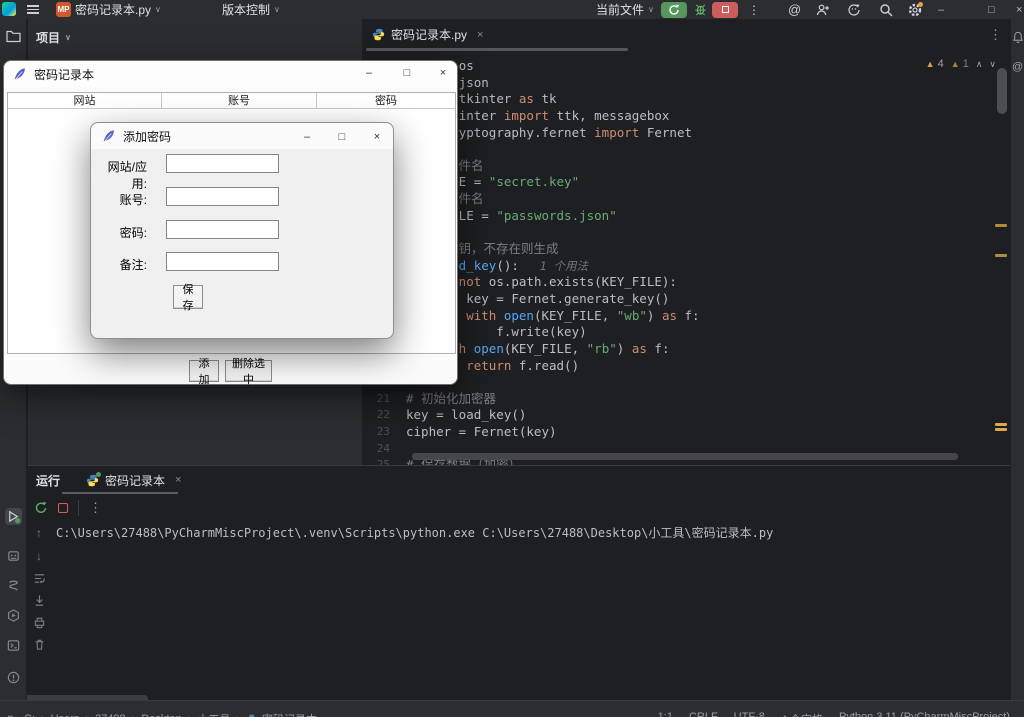 This screenshot has height=717, width=1024. What do you see at coordinates (686, 99) in the screenshot?
I see `code-line: 3import tkinter as tk` at bounding box center [686, 99].